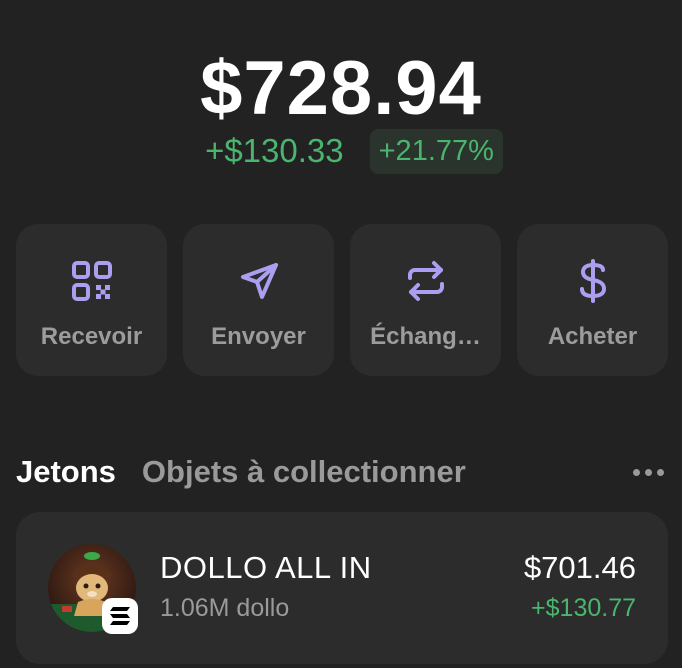  Describe the element at coordinates (592, 336) in the screenshot. I see `buy-label: Acheter` at that location.